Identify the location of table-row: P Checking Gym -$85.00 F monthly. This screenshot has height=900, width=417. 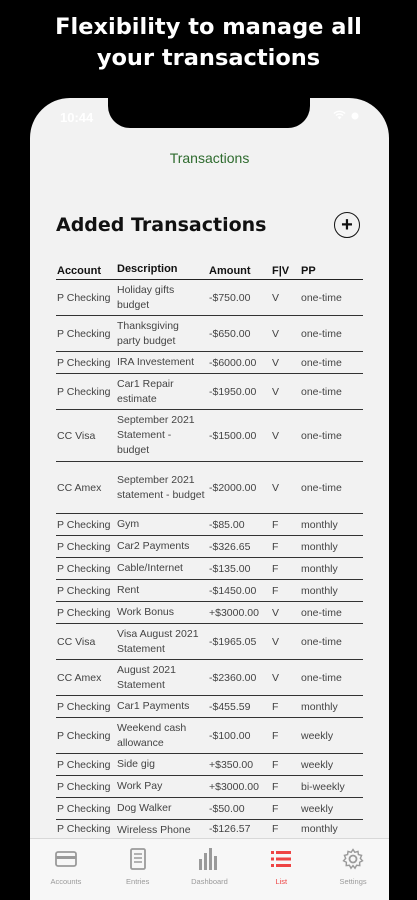
(209, 525).